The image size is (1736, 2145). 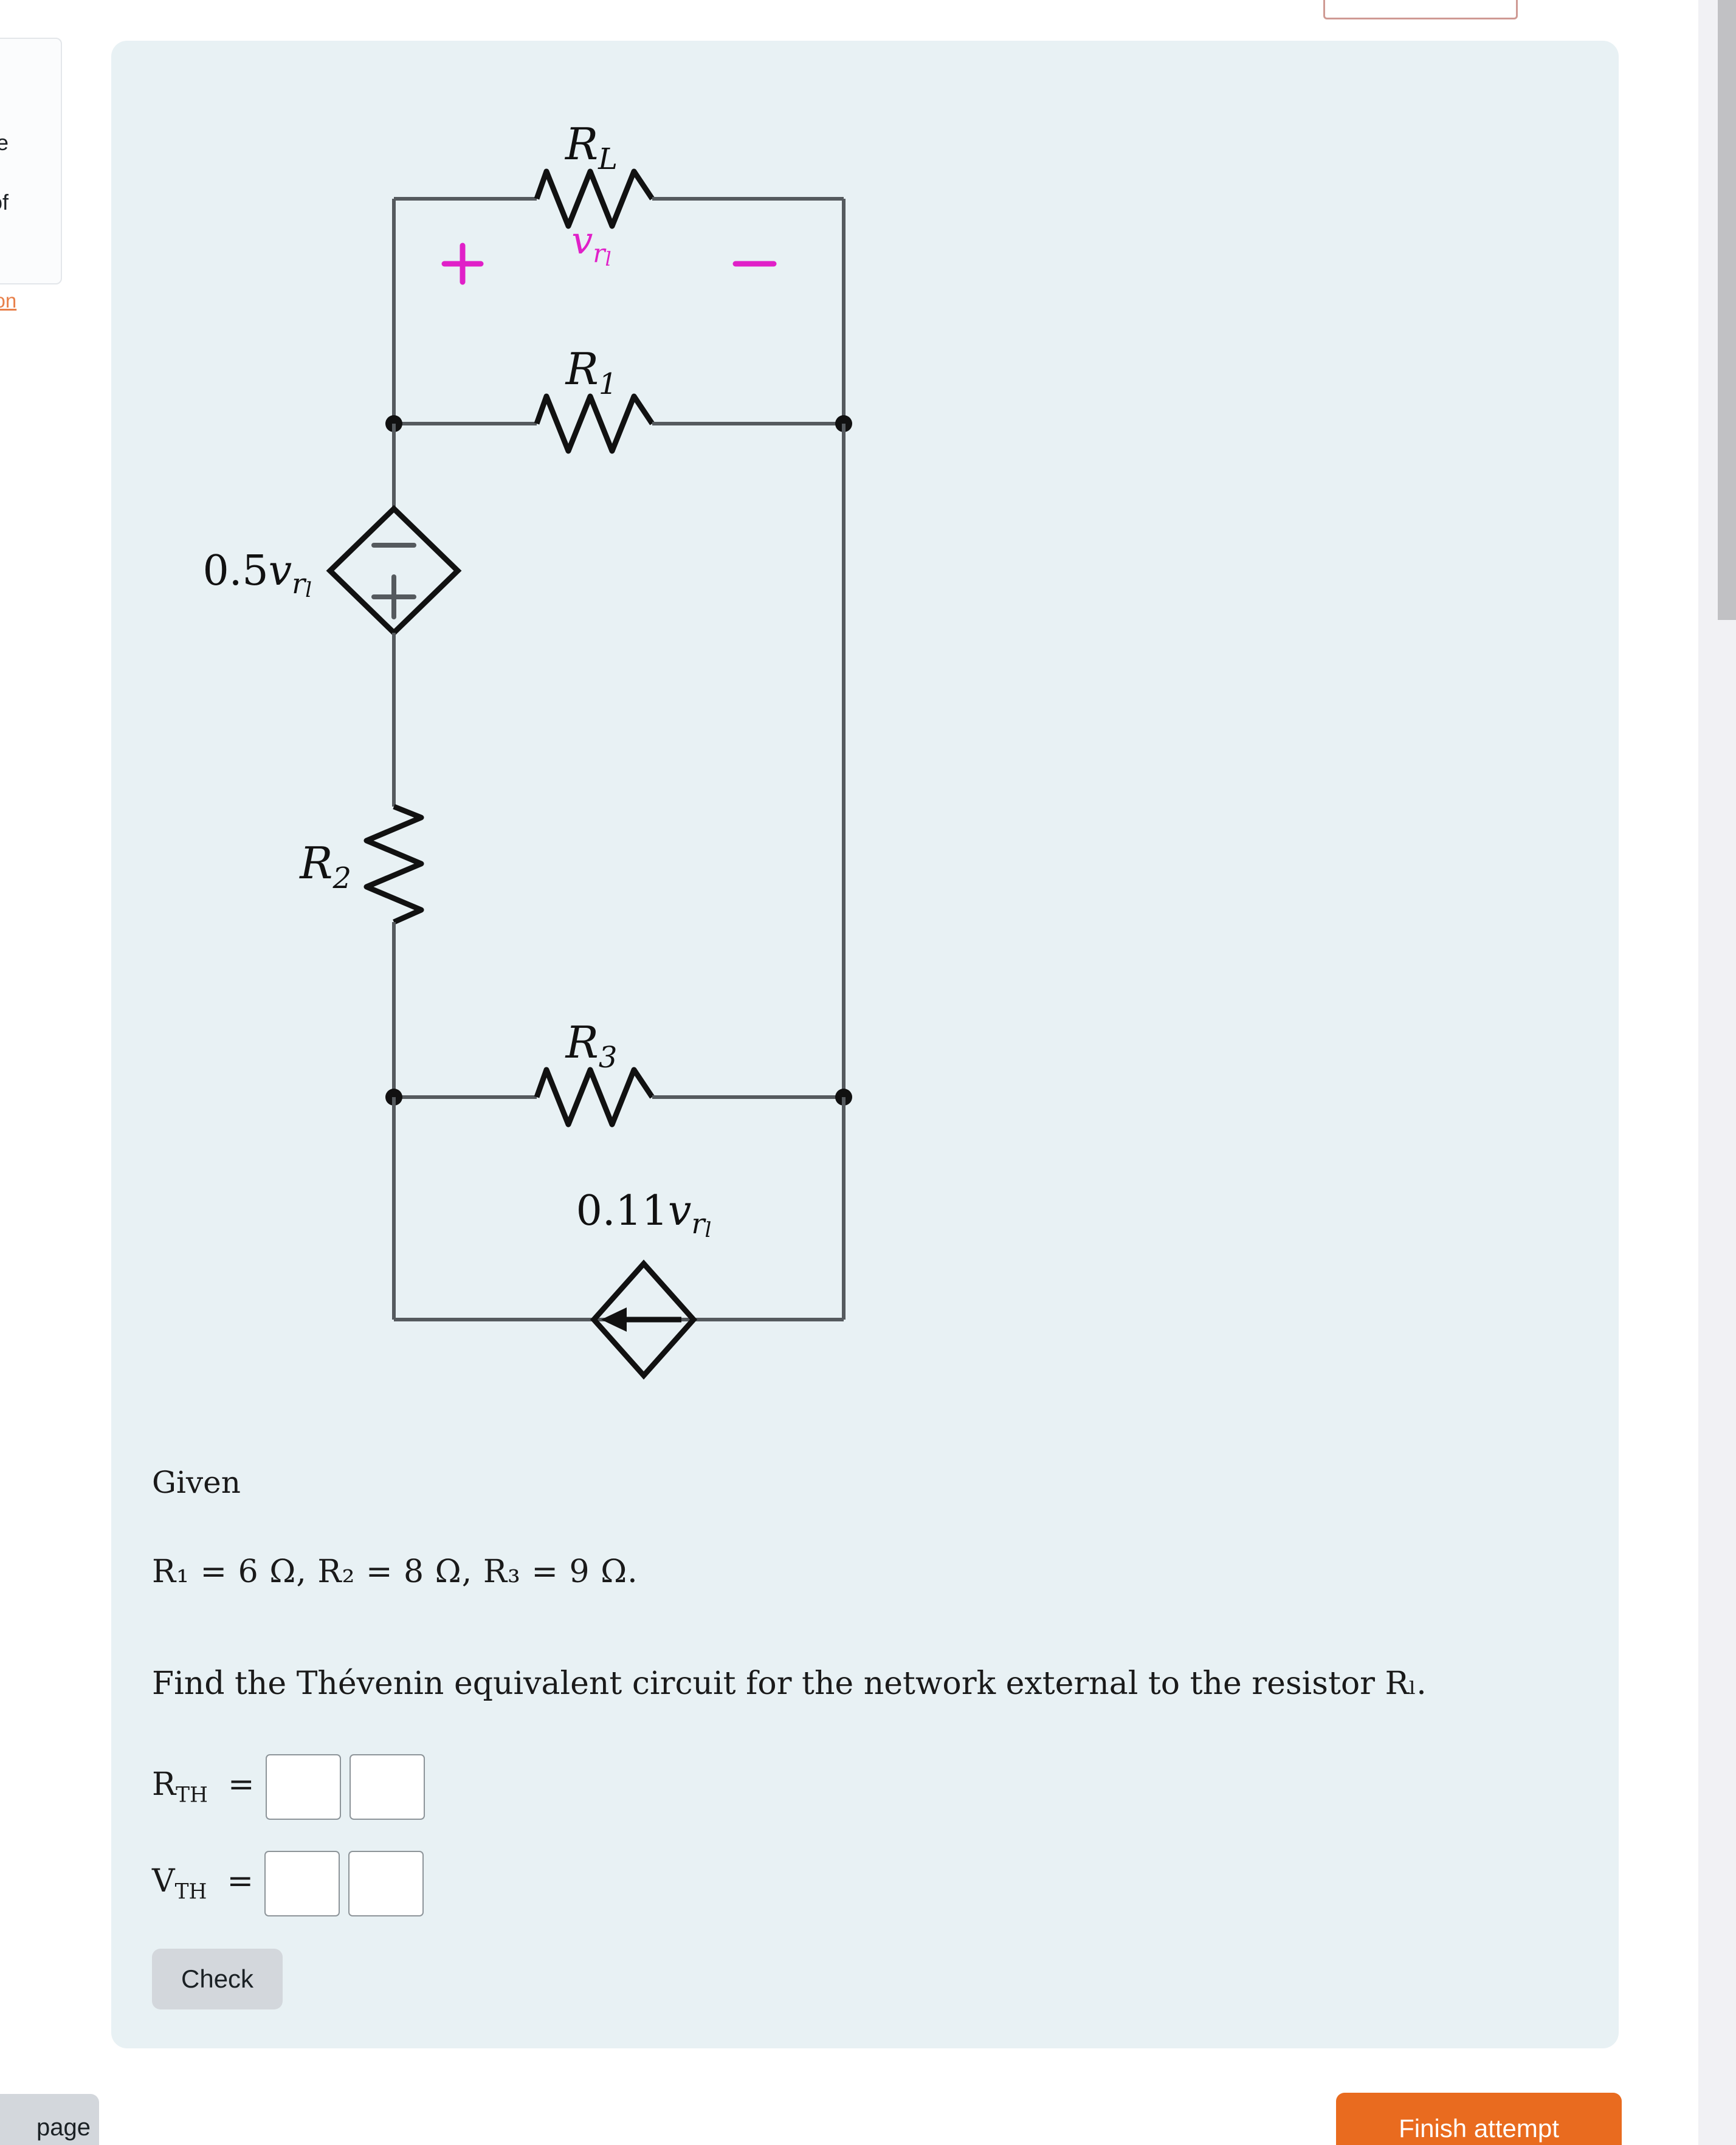 What do you see at coordinates (241, 1785) in the screenshot?
I see `label-rth-equals: =` at bounding box center [241, 1785].